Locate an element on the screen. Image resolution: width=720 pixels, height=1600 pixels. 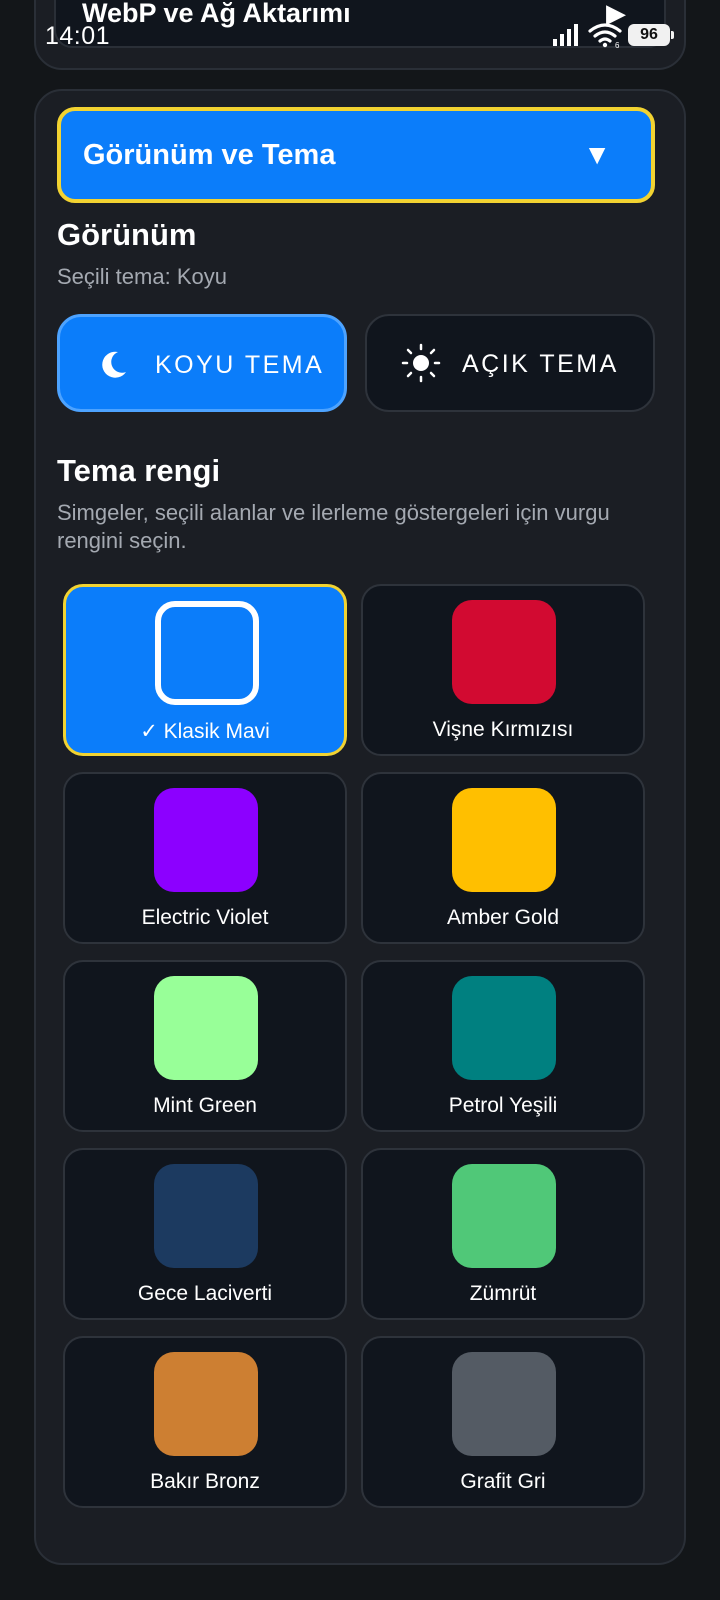
color-tile: Amber Gold is located at coordinates (503, 858).